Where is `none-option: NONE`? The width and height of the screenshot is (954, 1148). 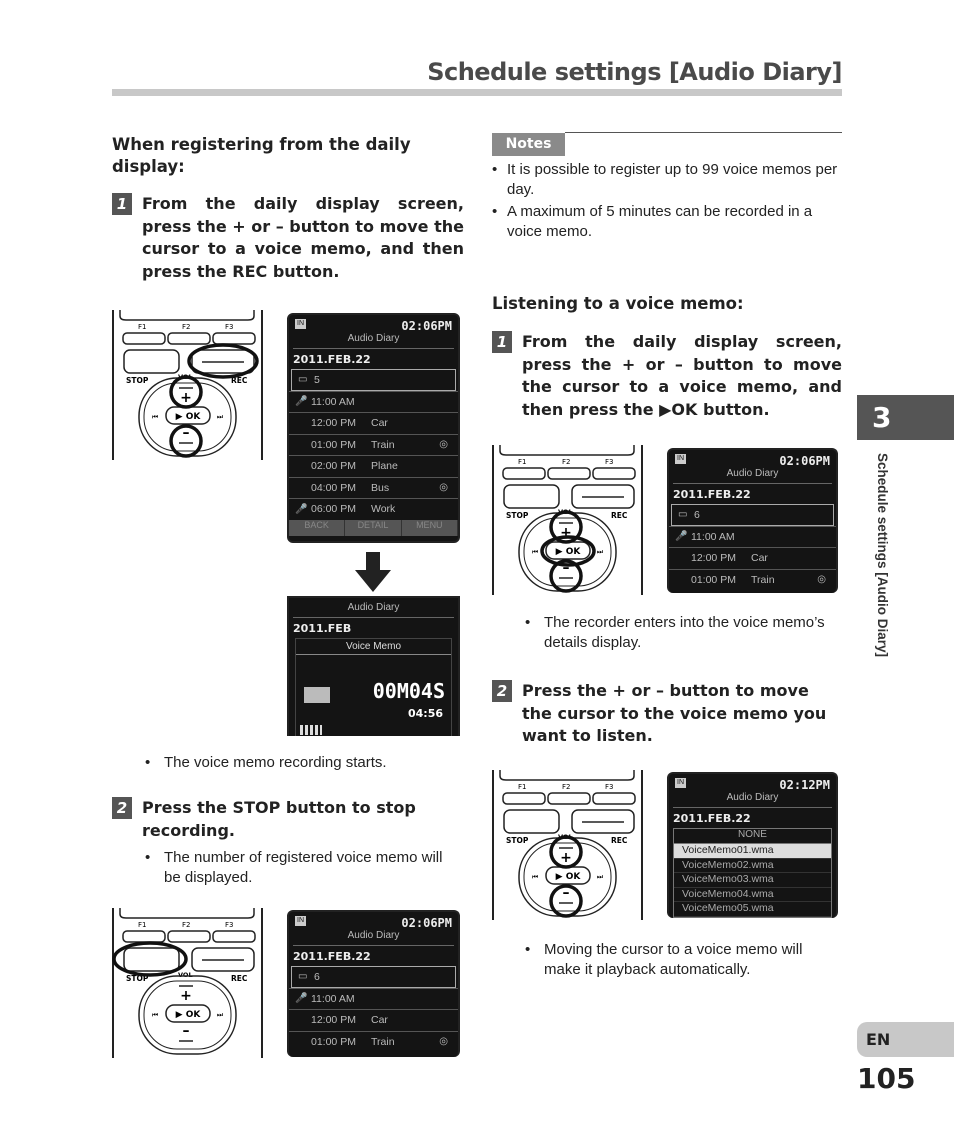
none-option: NONE is located at coordinates (752, 836).